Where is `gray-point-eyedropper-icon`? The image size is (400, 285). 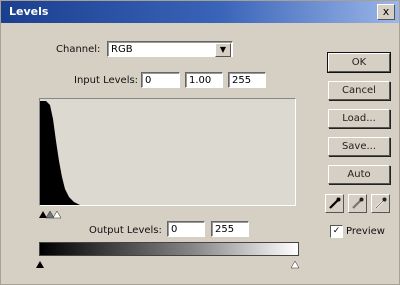
gray-point-eyedropper-icon is located at coordinates (358, 203).